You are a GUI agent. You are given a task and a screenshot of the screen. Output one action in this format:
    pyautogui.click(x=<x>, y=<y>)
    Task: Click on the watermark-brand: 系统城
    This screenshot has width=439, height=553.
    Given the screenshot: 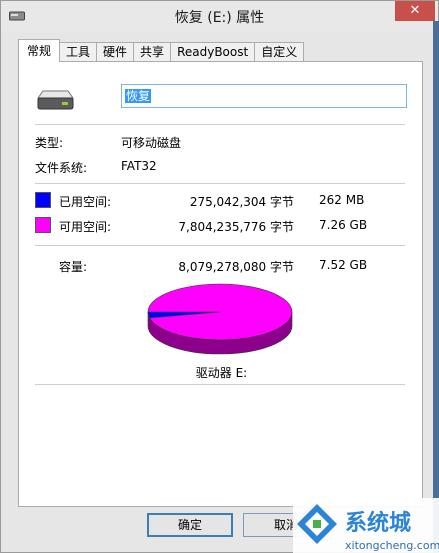 What is the action you would take?
    pyautogui.click(x=378, y=523)
    